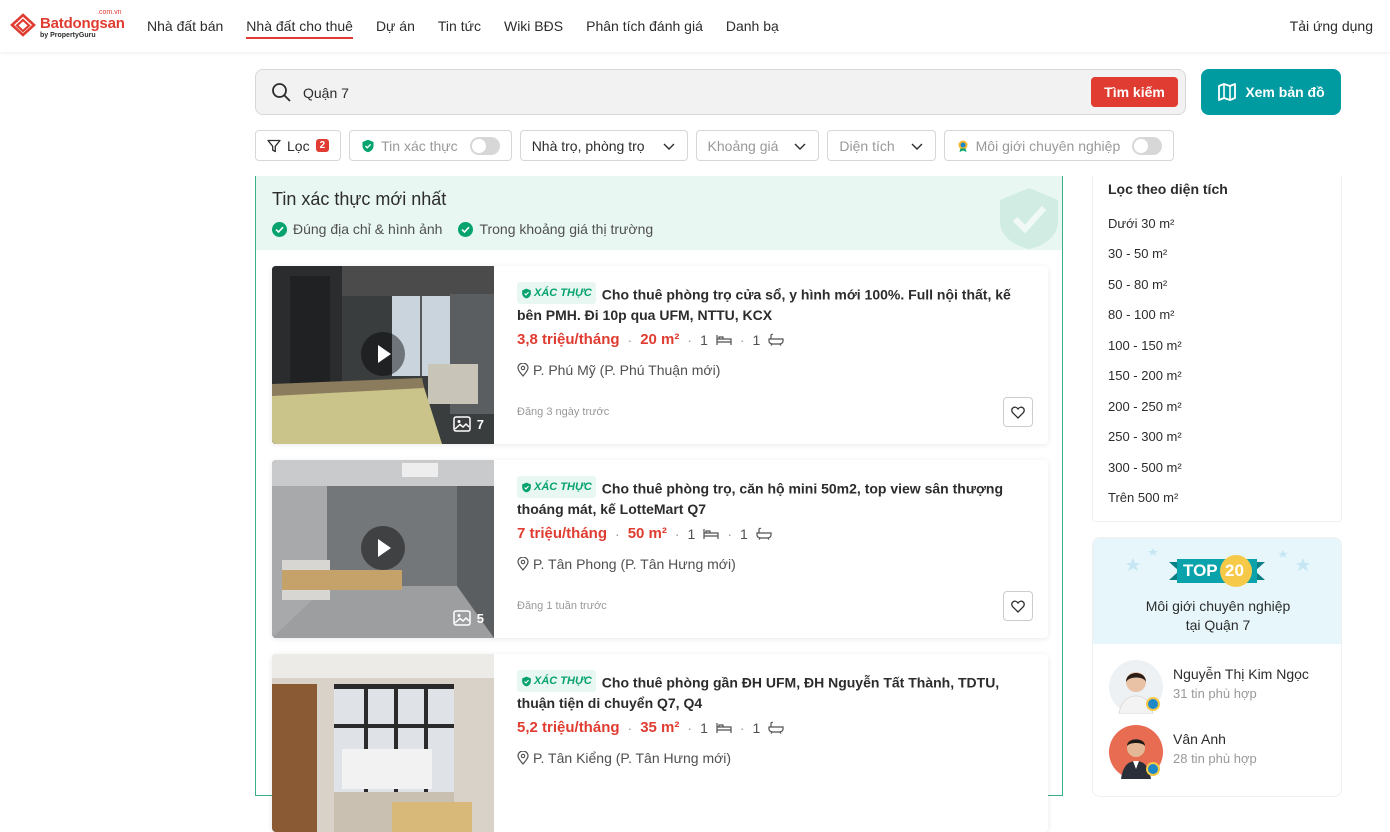 This screenshot has width=1390, height=832. What do you see at coordinates (743, 145) in the screenshot?
I see `price-range-label: Khoảng giá` at bounding box center [743, 145].